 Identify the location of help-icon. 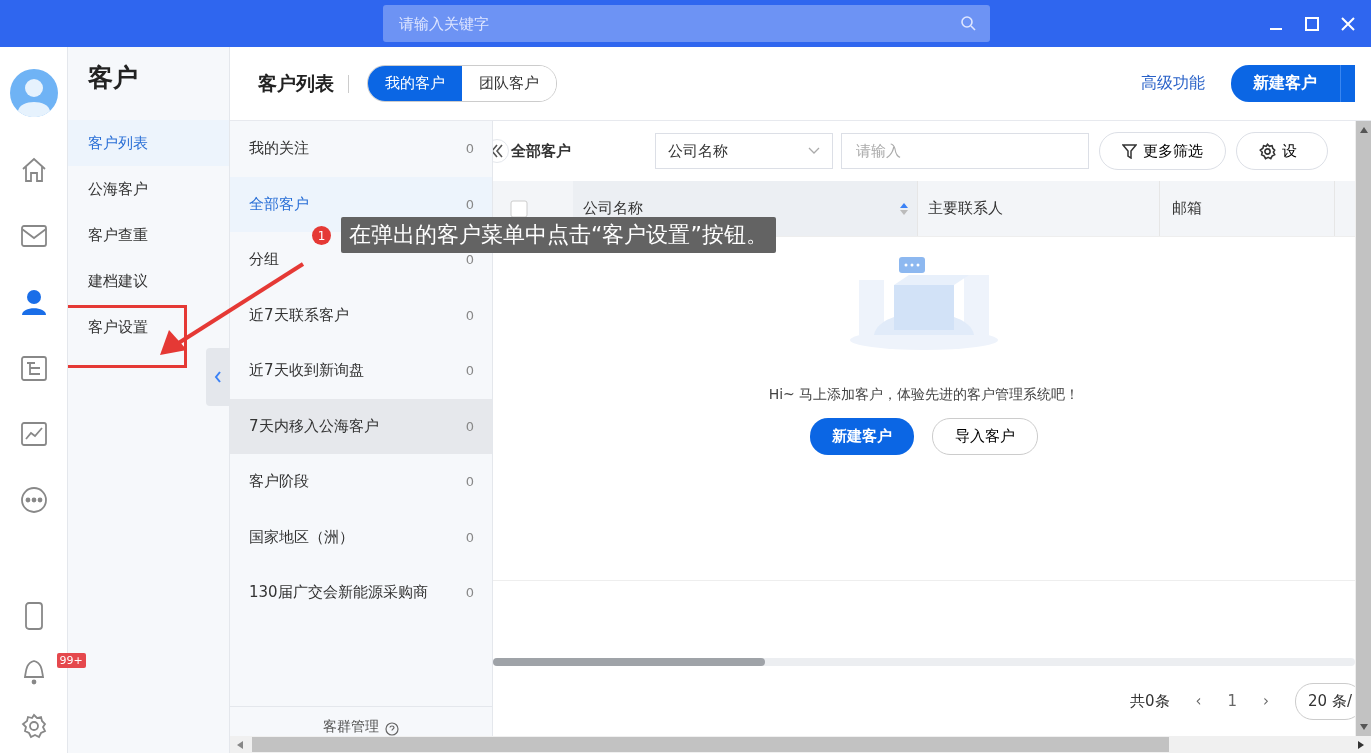
(392, 729).